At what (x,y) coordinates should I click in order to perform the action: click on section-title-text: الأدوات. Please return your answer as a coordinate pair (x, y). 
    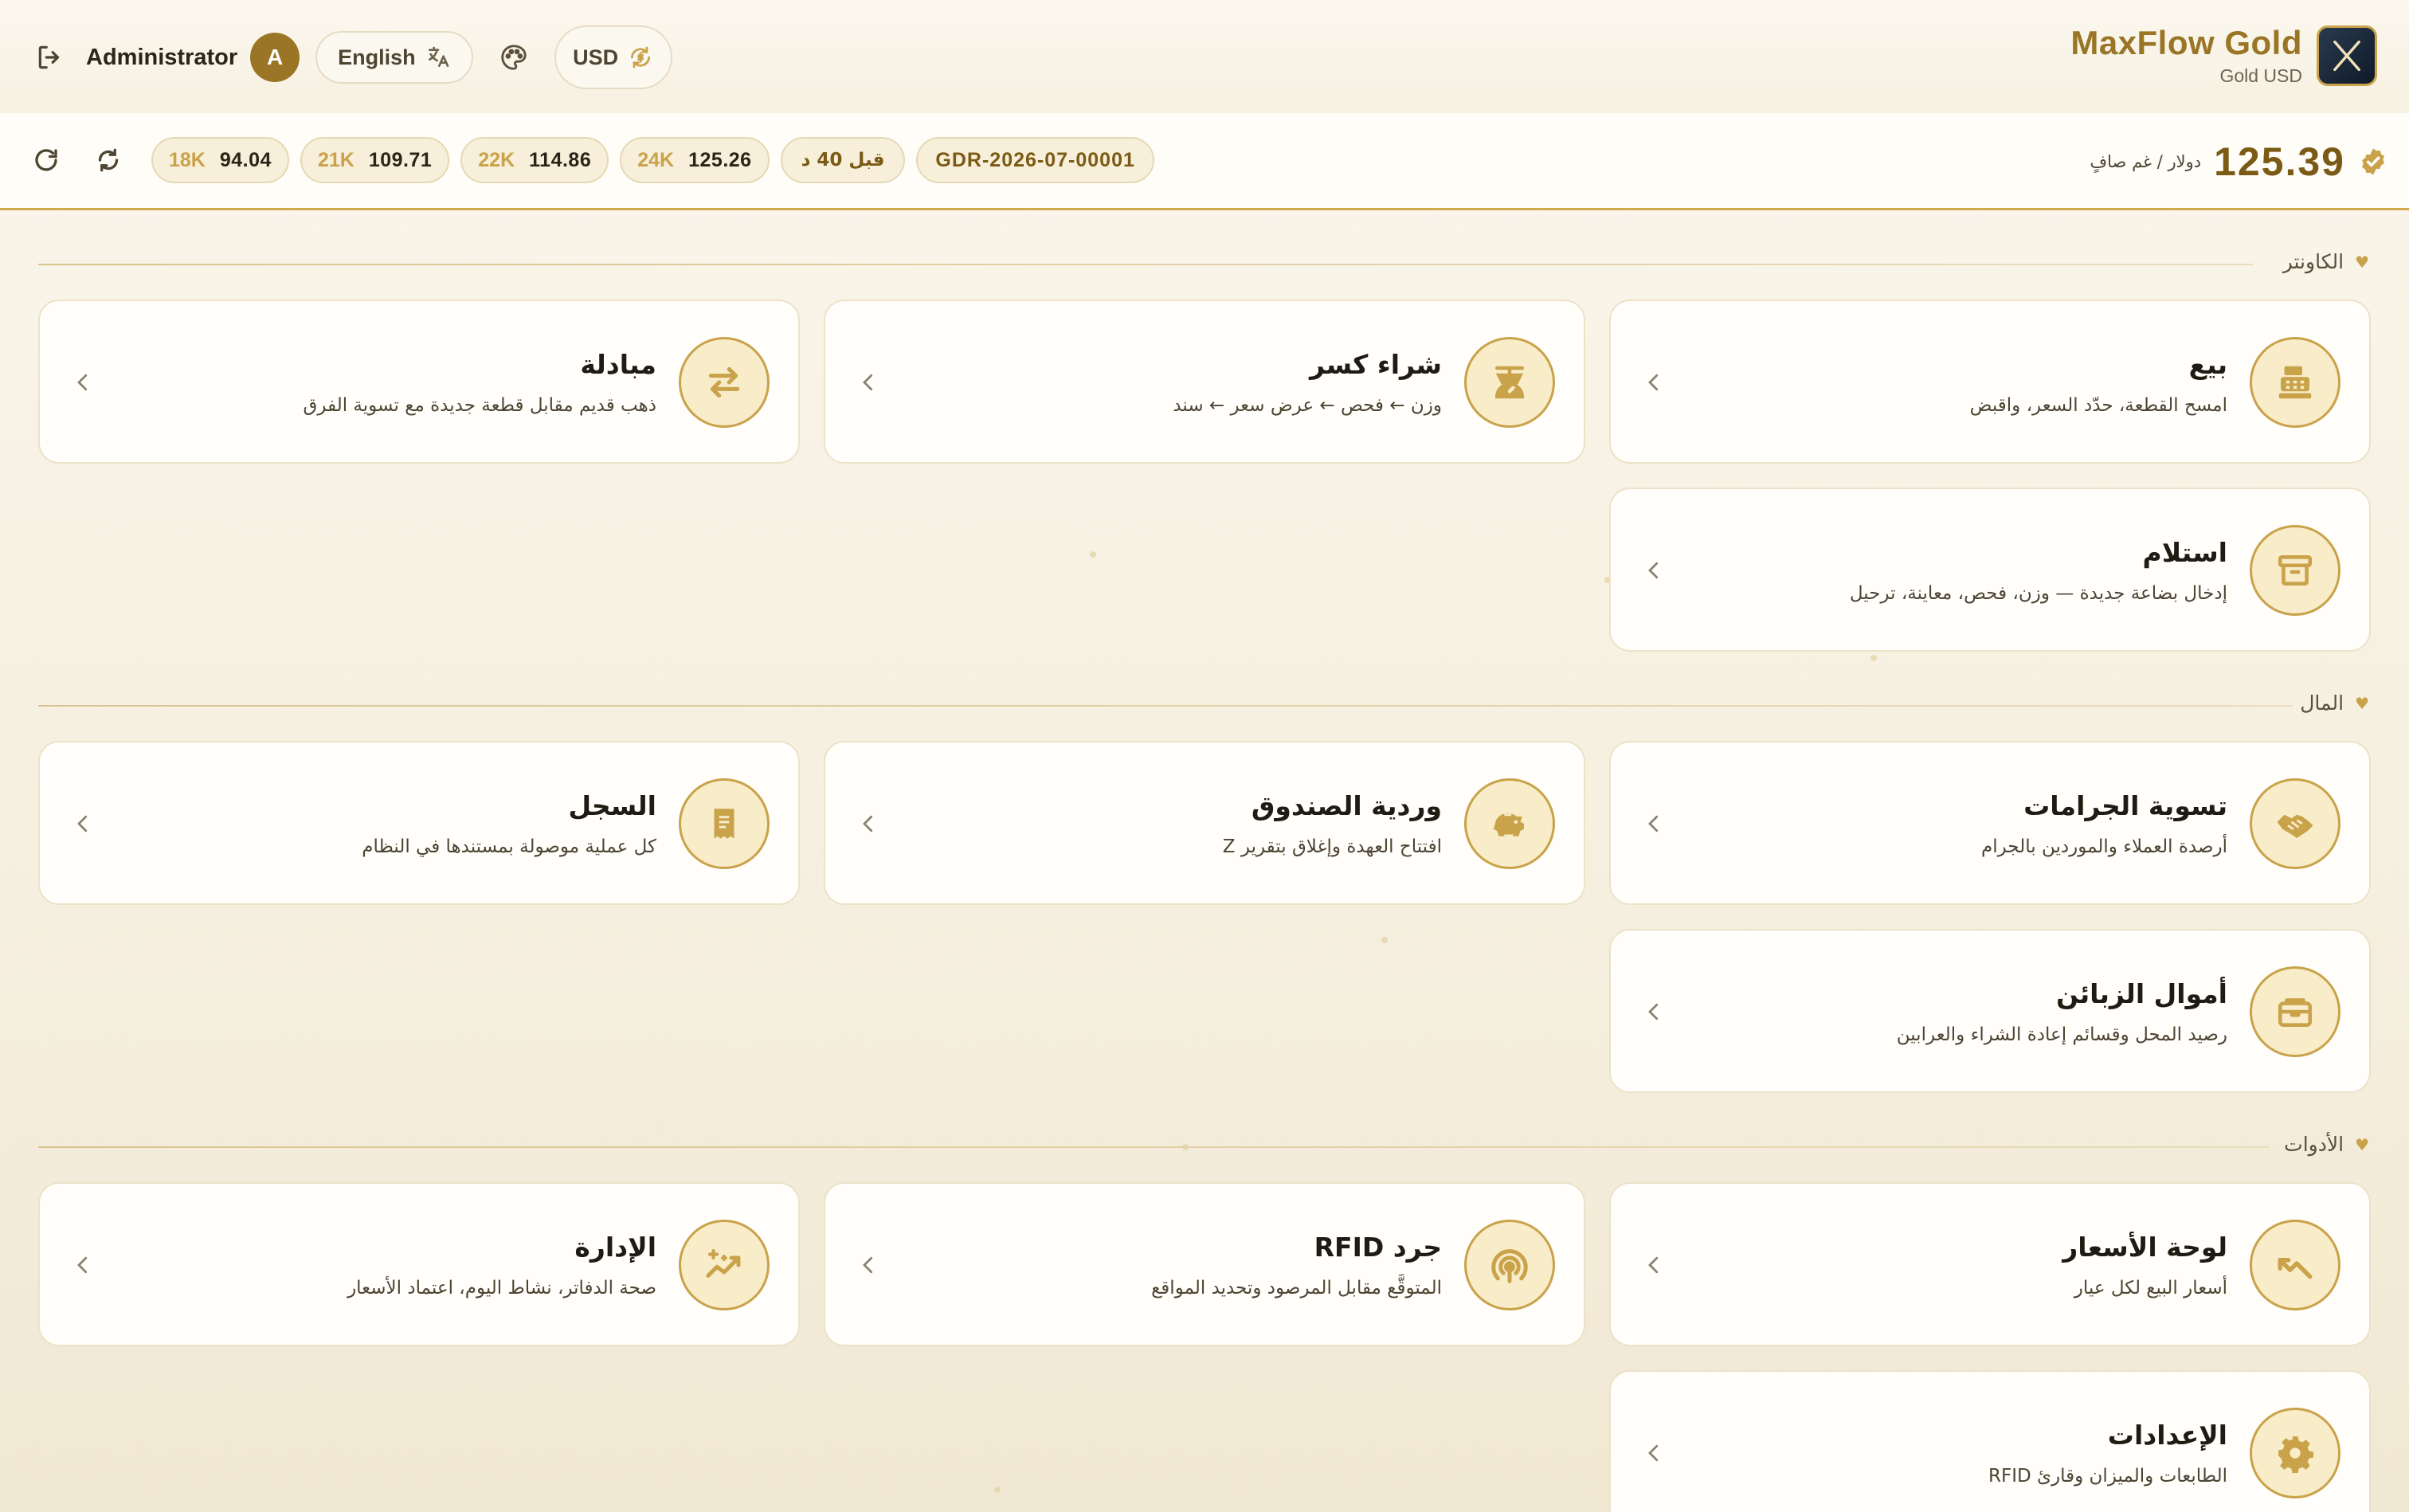
    Looking at the image, I should click on (2314, 1145).